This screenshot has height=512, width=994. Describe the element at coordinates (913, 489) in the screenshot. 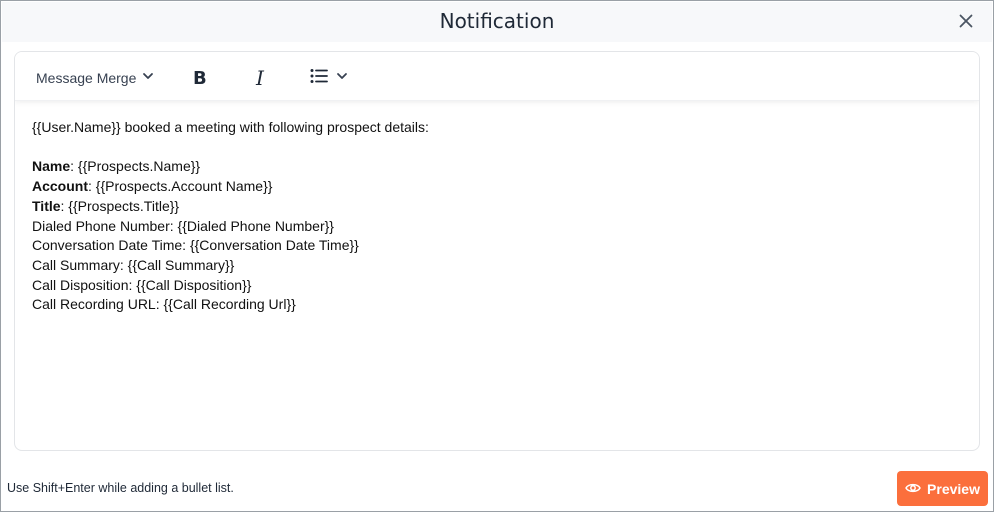

I see `eye-icon` at that location.